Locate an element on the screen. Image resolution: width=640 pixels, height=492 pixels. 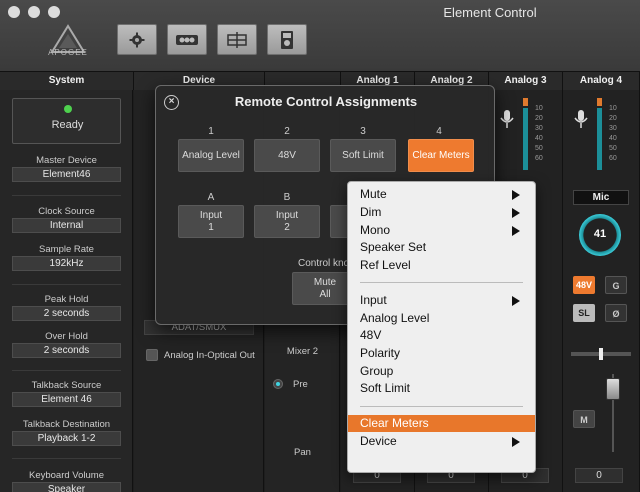
gear-icon is located at coordinates (137, 39).